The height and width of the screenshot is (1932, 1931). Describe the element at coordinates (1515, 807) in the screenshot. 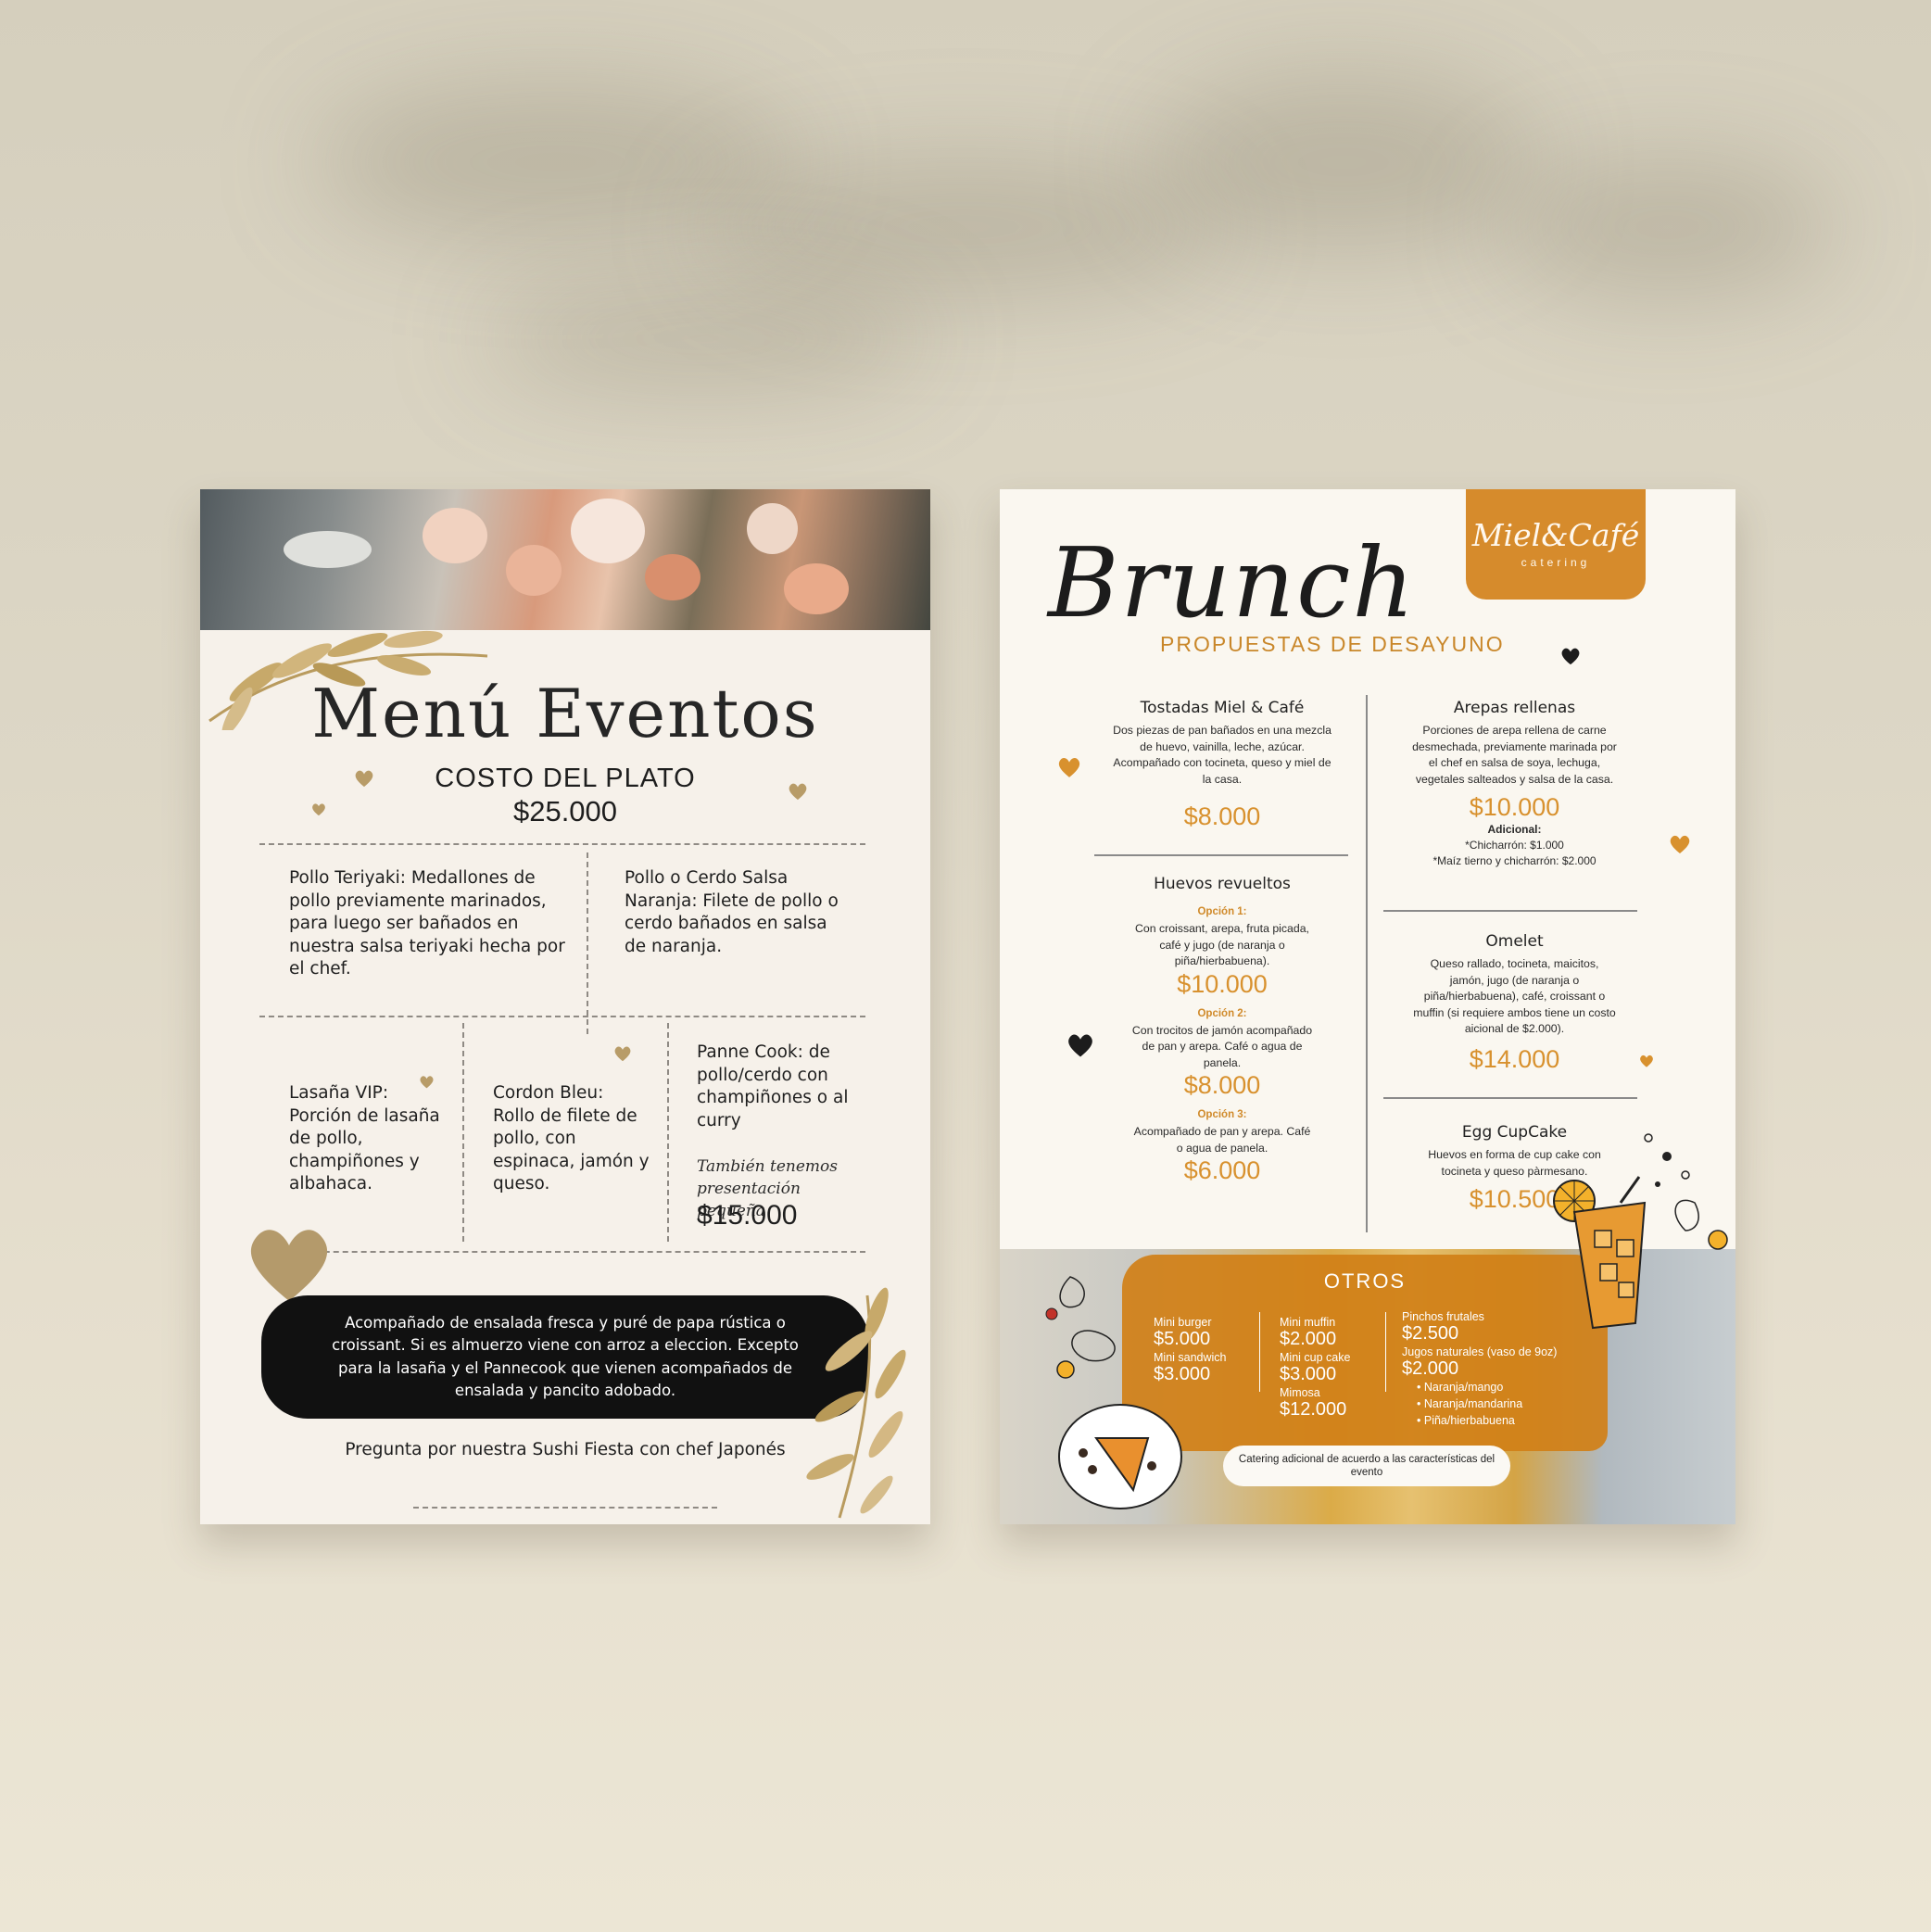

I see `item-price: $10.000` at that location.